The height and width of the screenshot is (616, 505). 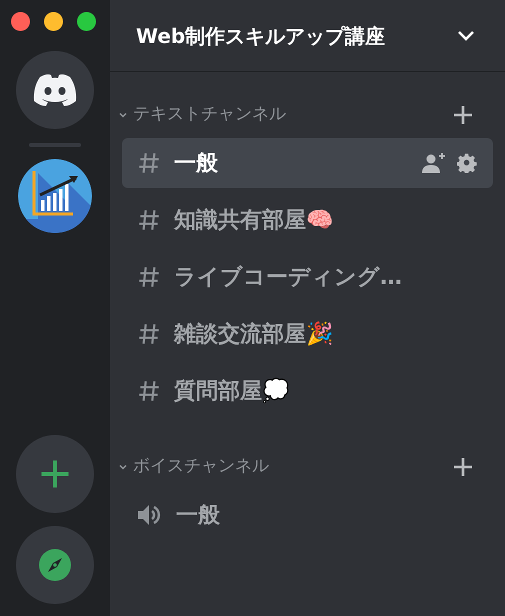 What do you see at coordinates (307, 220) in the screenshot?
I see `channel-item: 知識共有部屋🧠` at bounding box center [307, 220].